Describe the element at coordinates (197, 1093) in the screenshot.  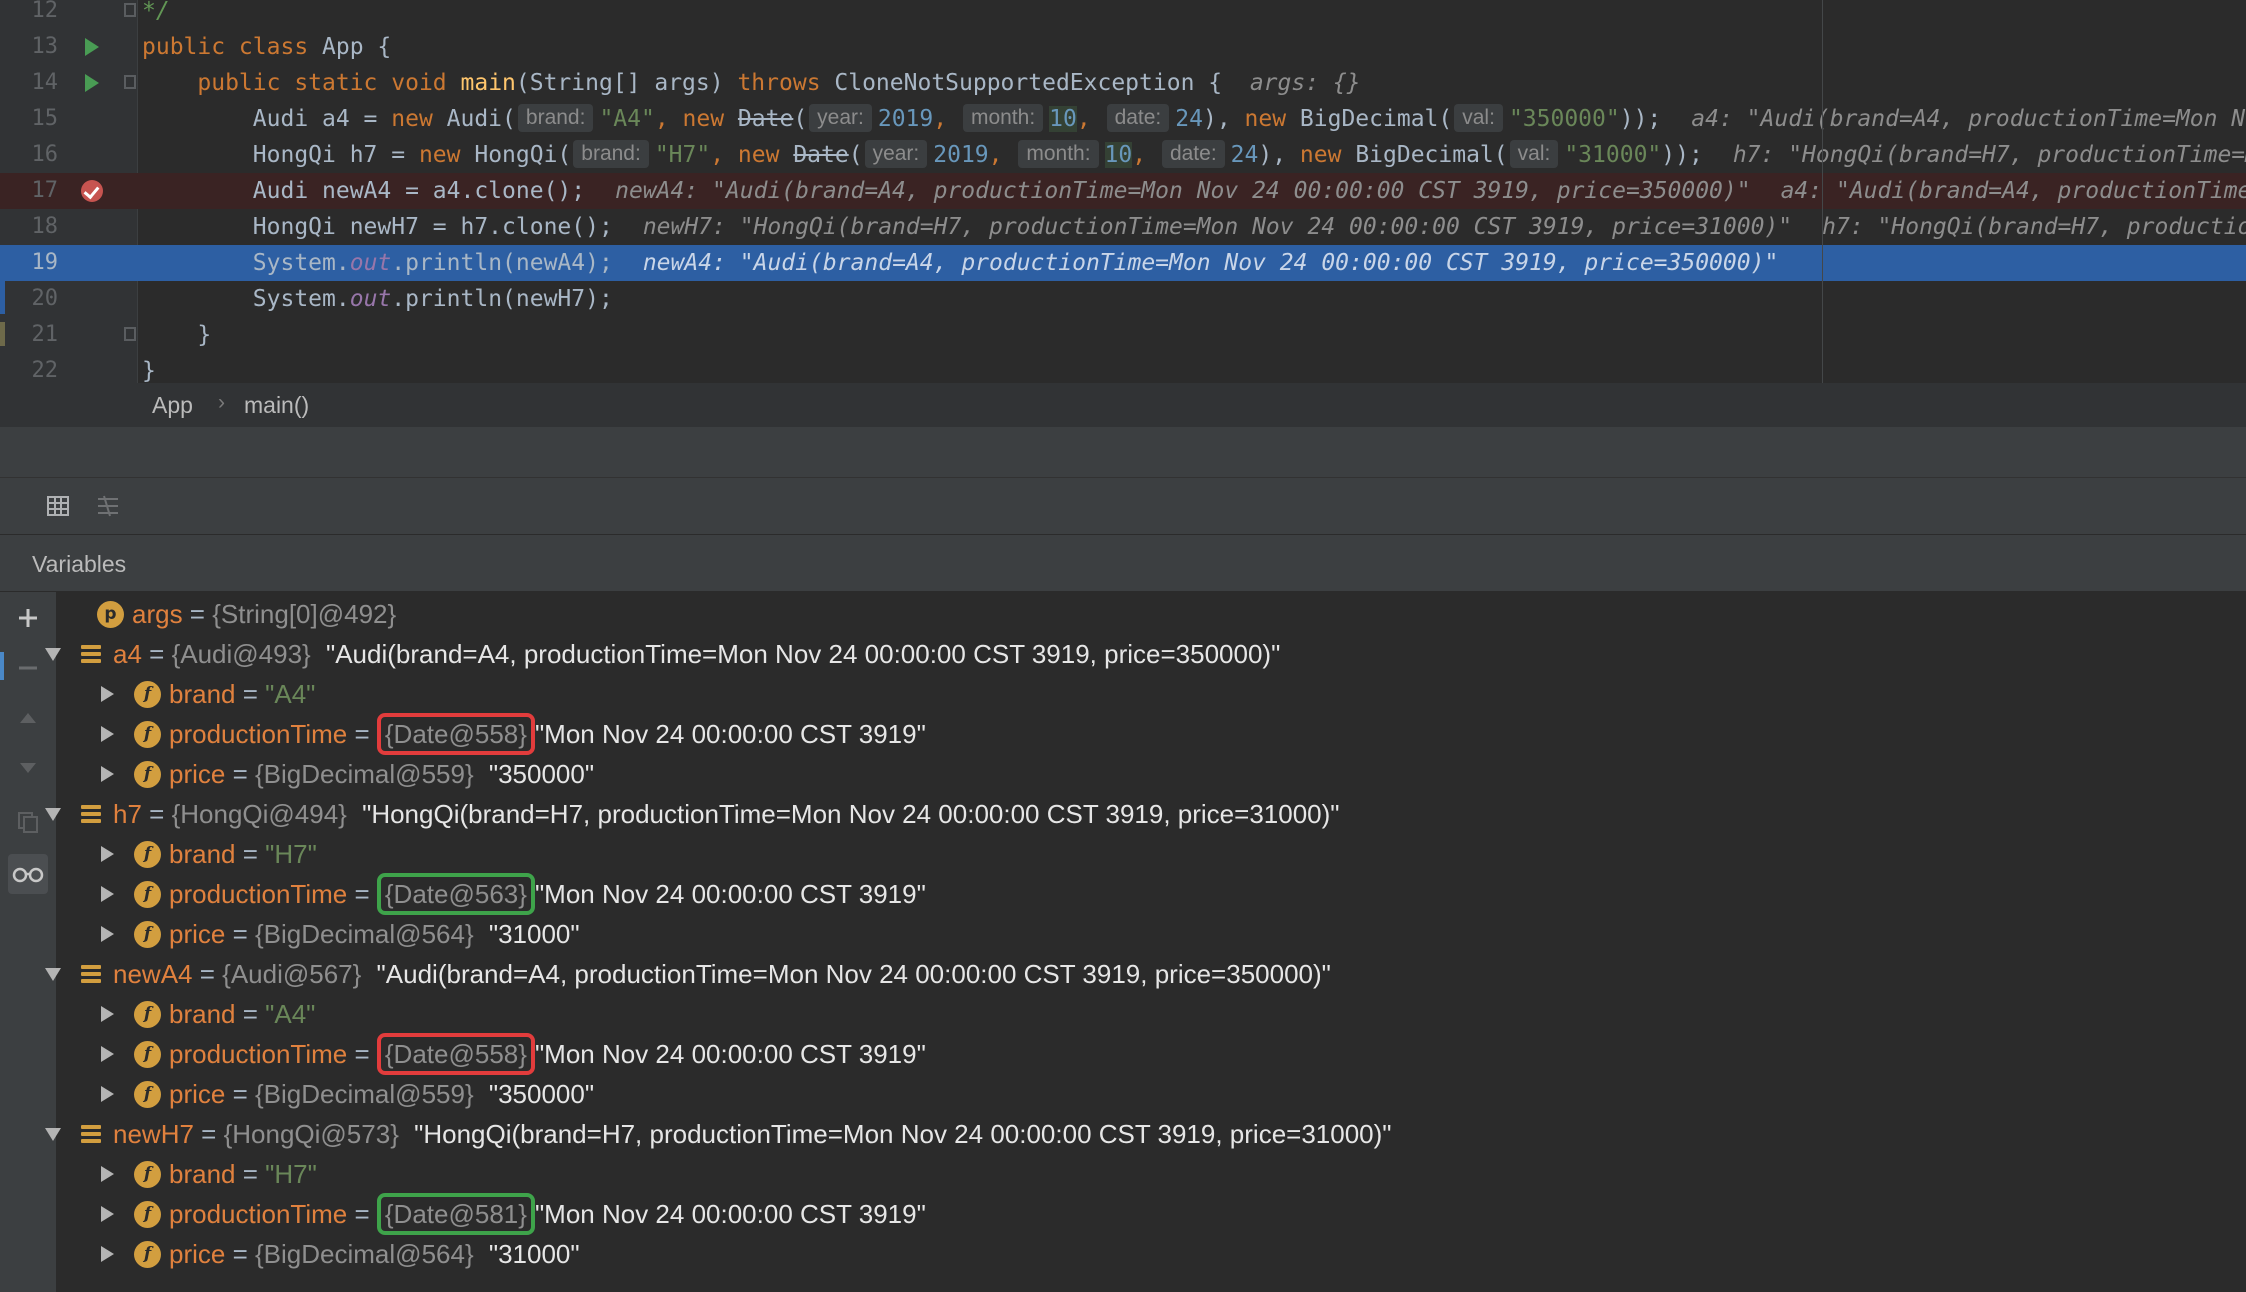
I see `variable-name: price` at that location.